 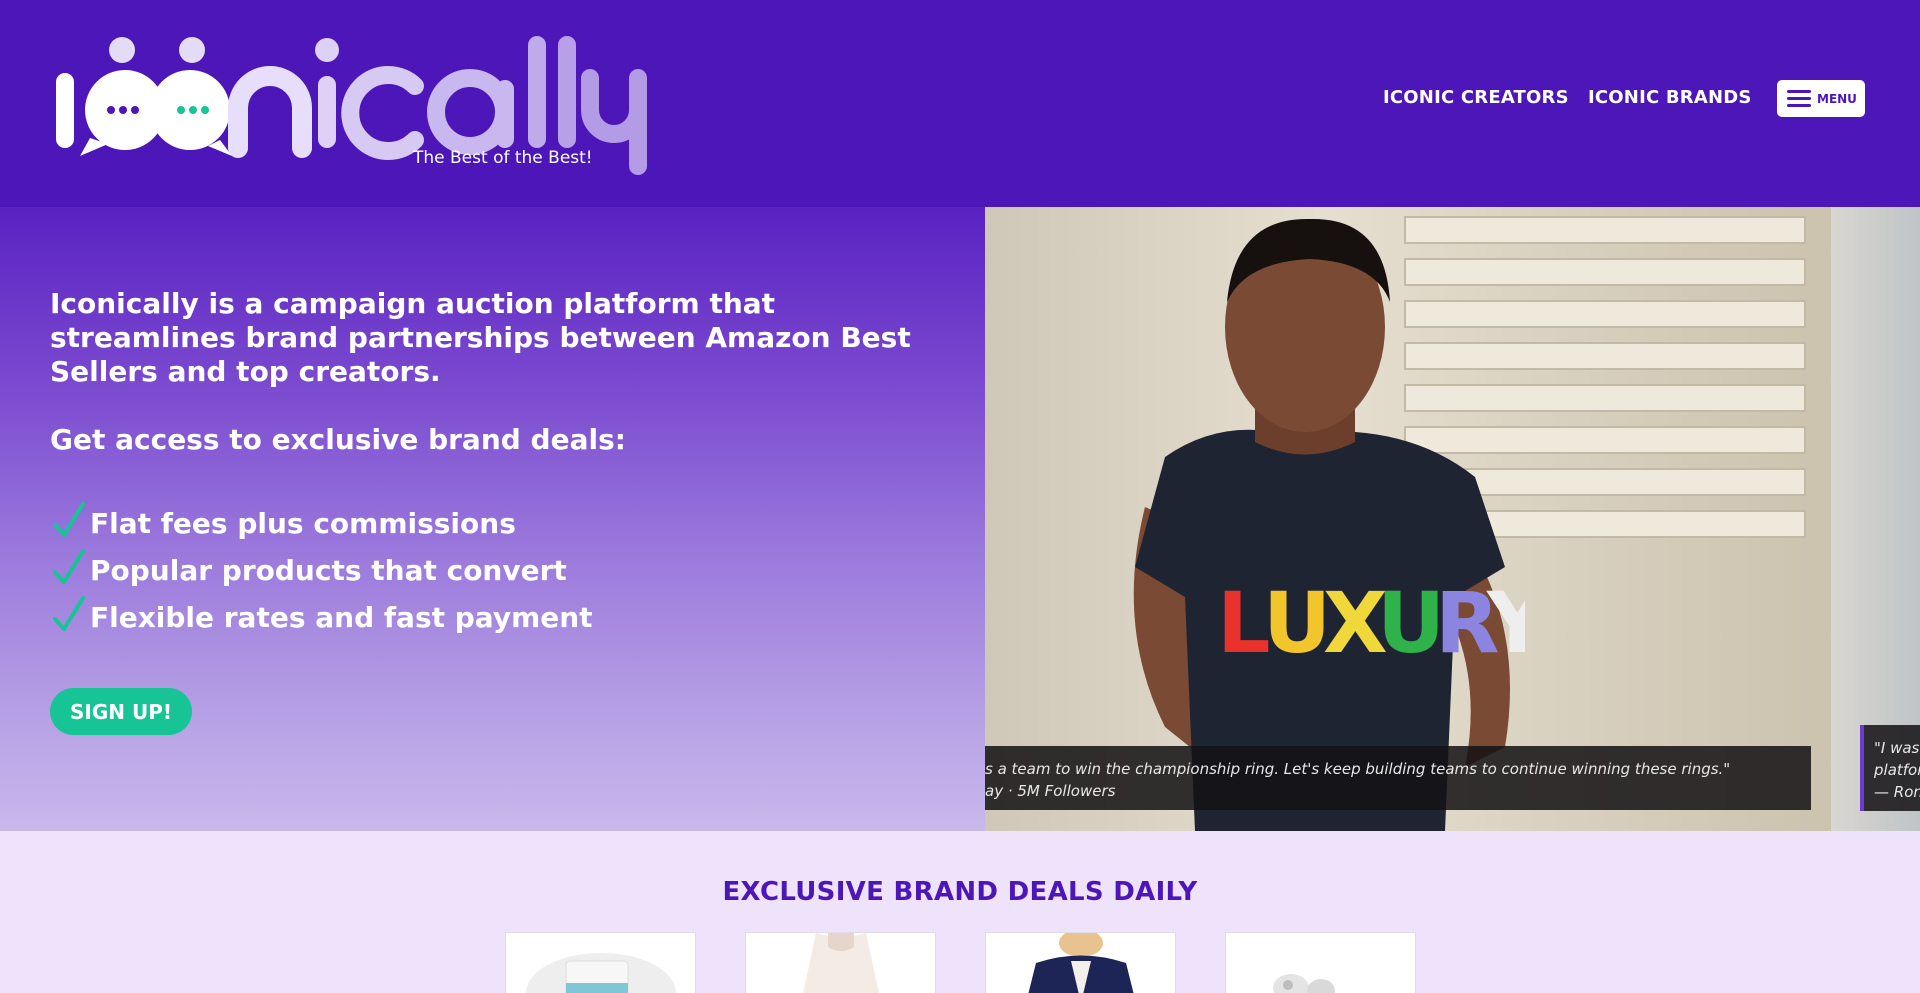 I want to click on sign-up-button: SIGN UP!, so click(x=121, y=711).